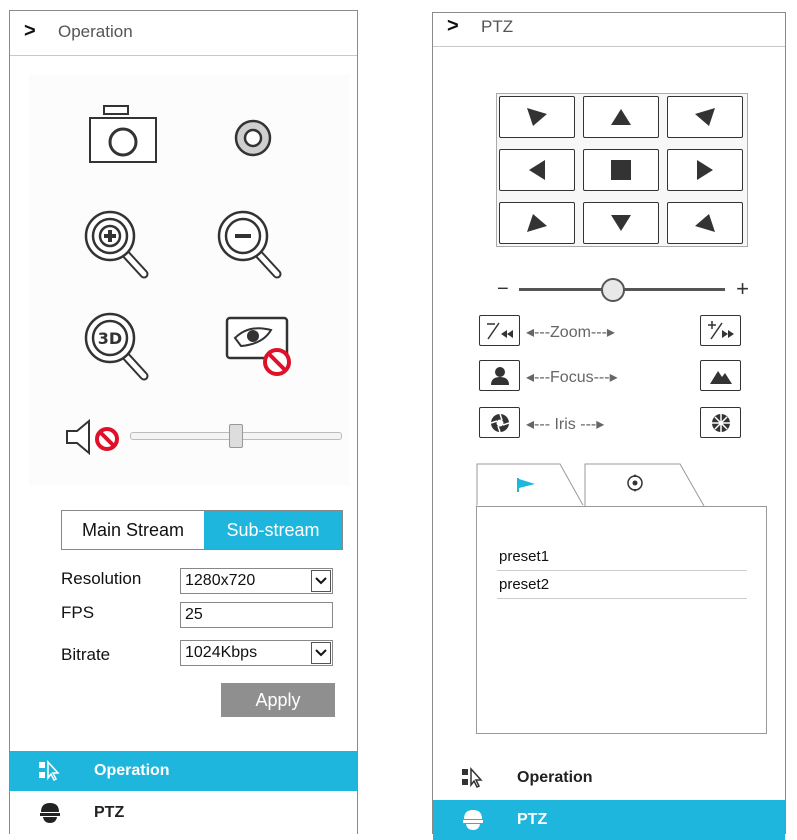  What do you see at coordinates (648, 485) in the screenshot?
I see `tab-cruise` at bounding box center [648, 485].